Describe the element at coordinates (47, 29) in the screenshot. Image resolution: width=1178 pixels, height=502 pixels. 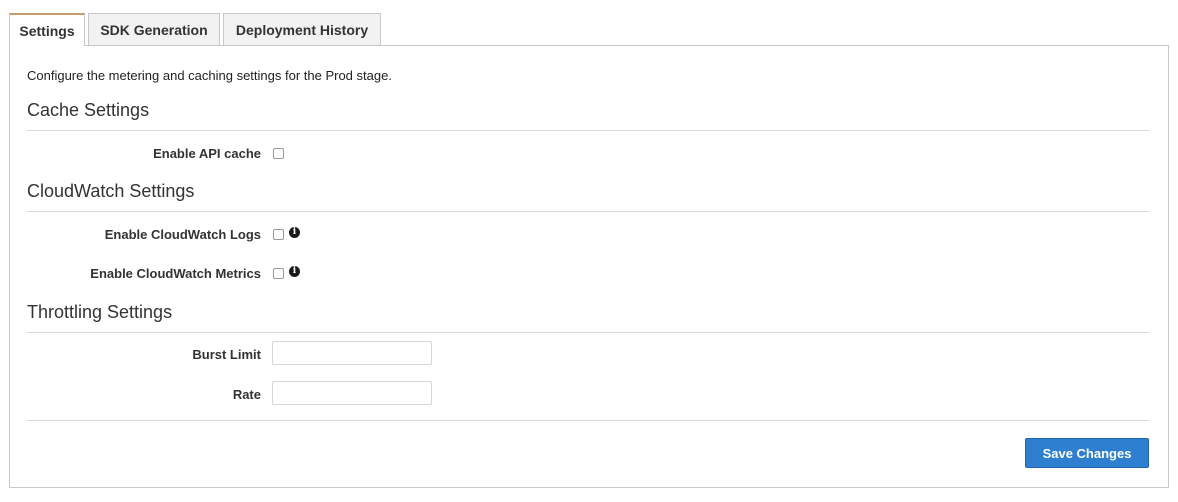
I see `tab-settings: Settings` at that location.